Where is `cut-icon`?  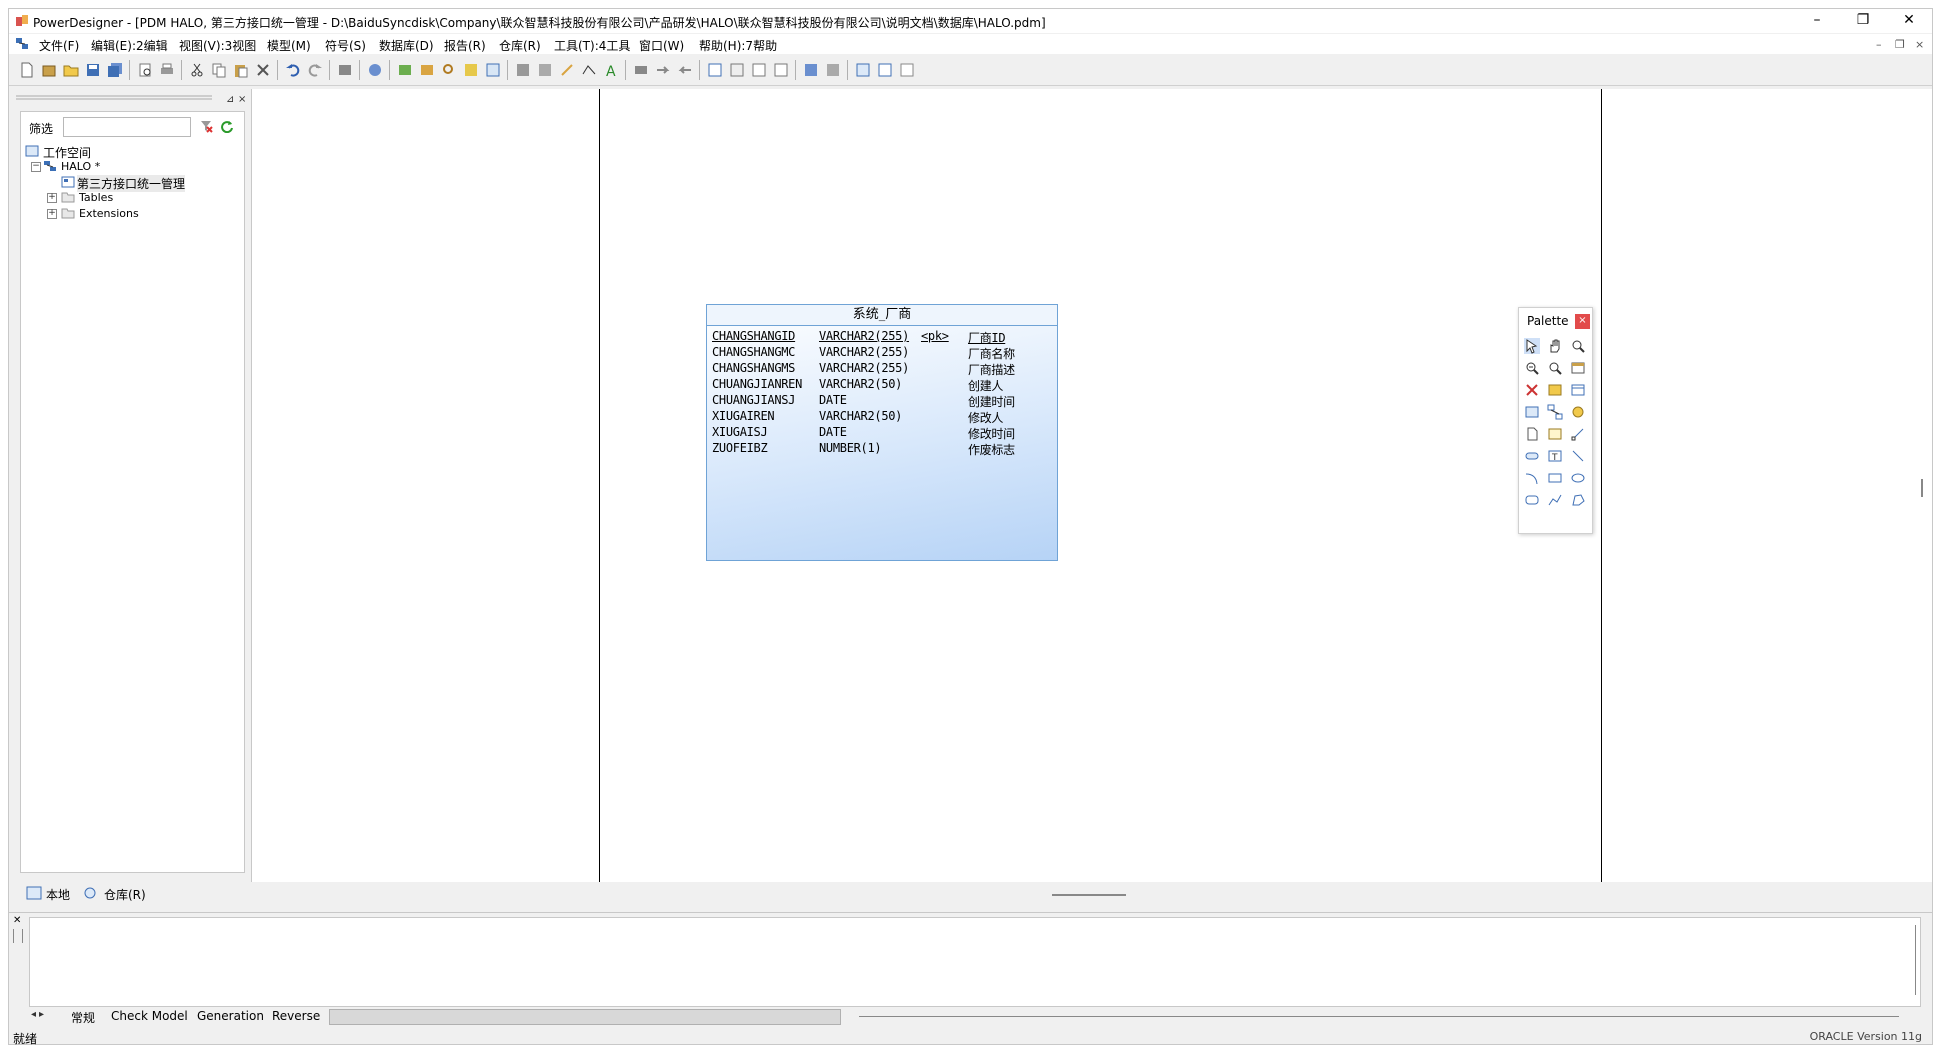
cut-icon is located at coordinates (197, 70).